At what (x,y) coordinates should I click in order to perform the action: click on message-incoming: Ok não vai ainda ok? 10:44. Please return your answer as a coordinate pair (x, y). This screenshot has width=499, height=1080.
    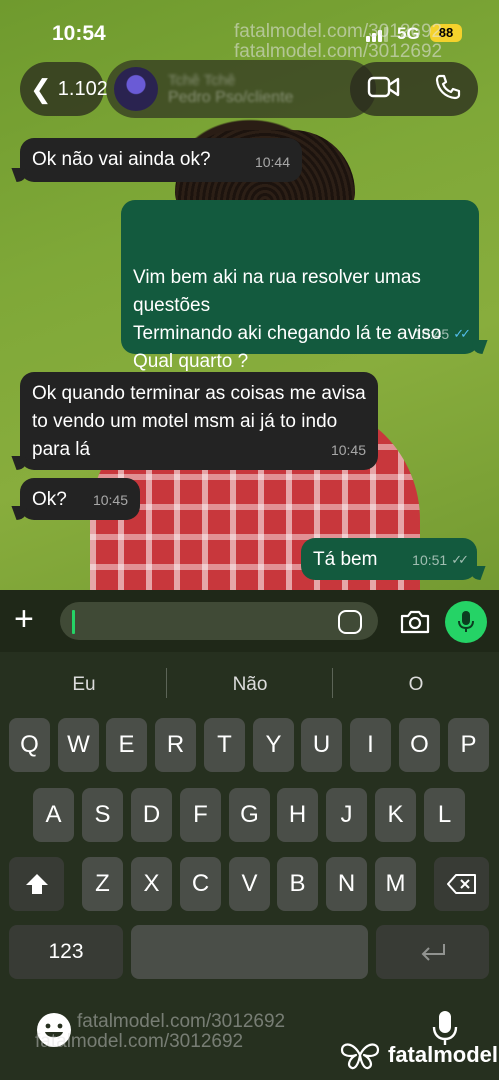
    Looking at the image, I should click on (156, 160).